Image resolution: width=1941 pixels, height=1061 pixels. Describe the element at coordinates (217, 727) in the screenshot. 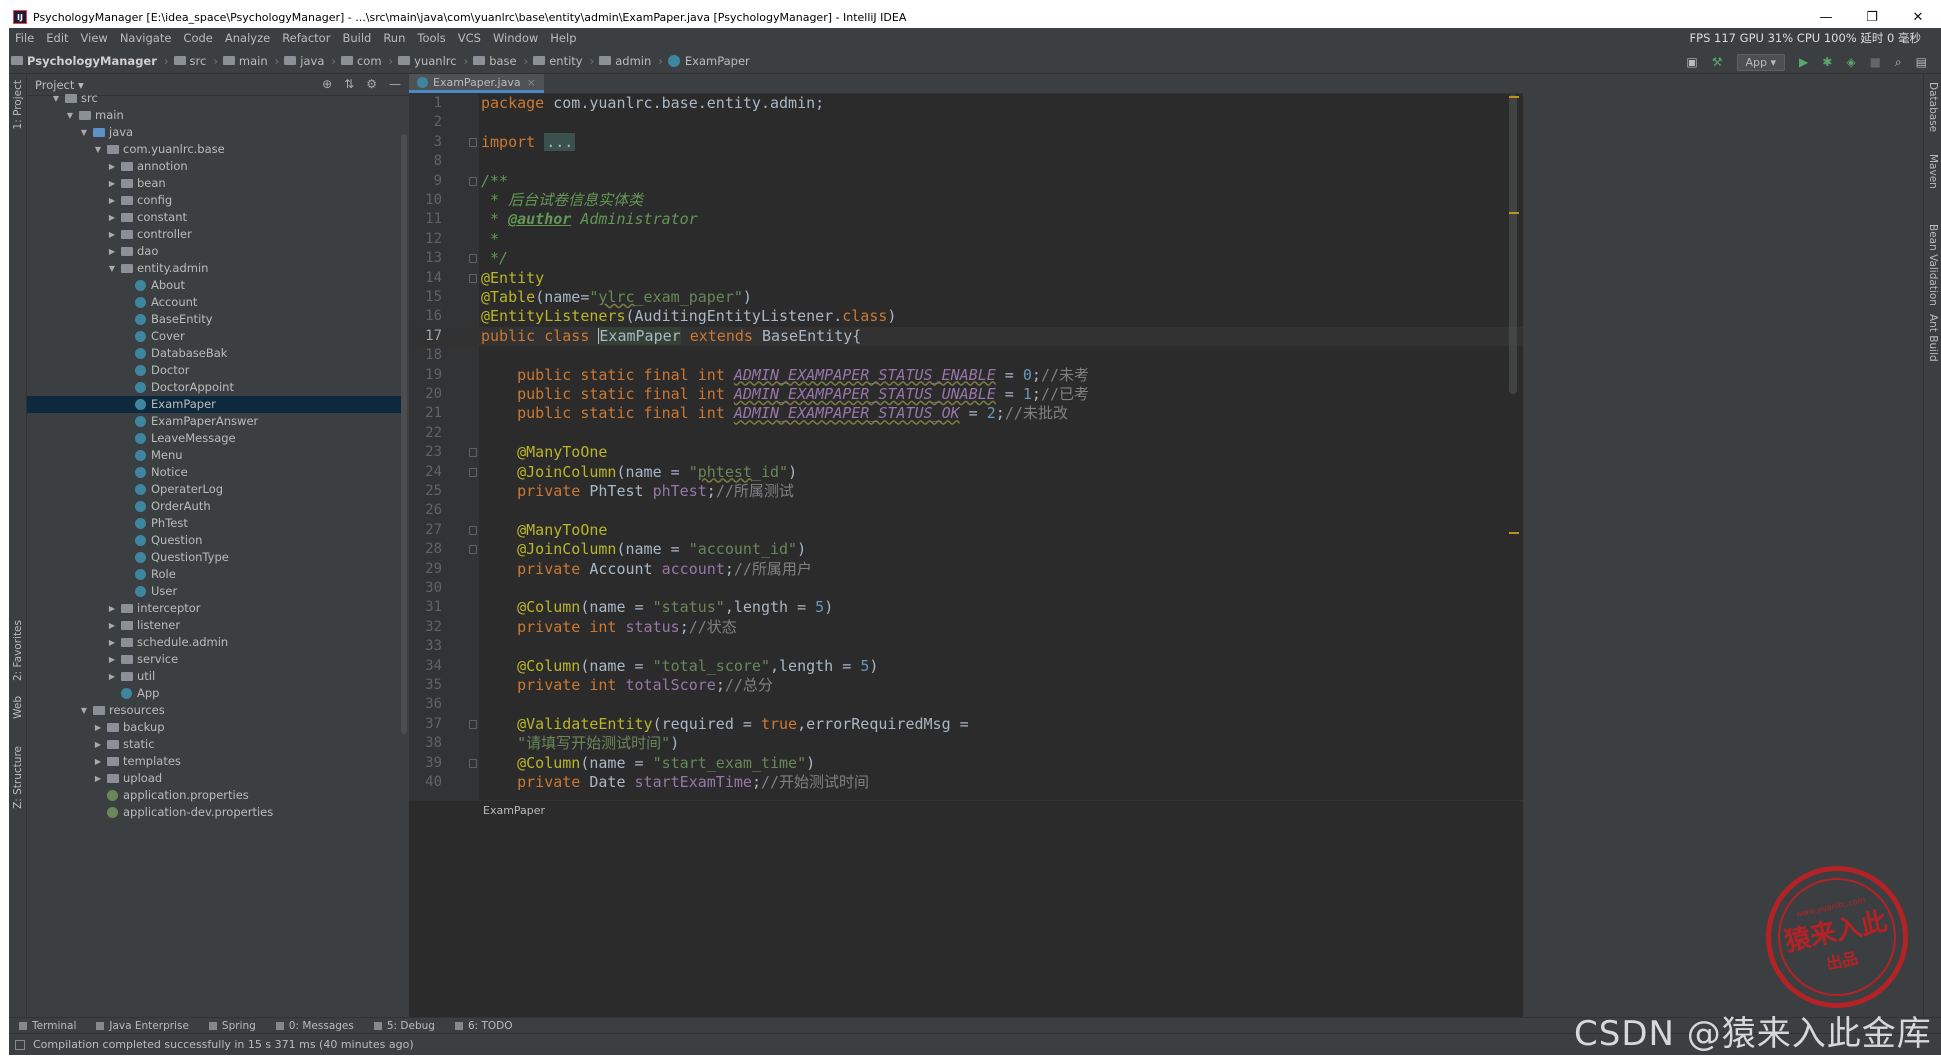

I see `tree-item: ▶ backup` at that location.